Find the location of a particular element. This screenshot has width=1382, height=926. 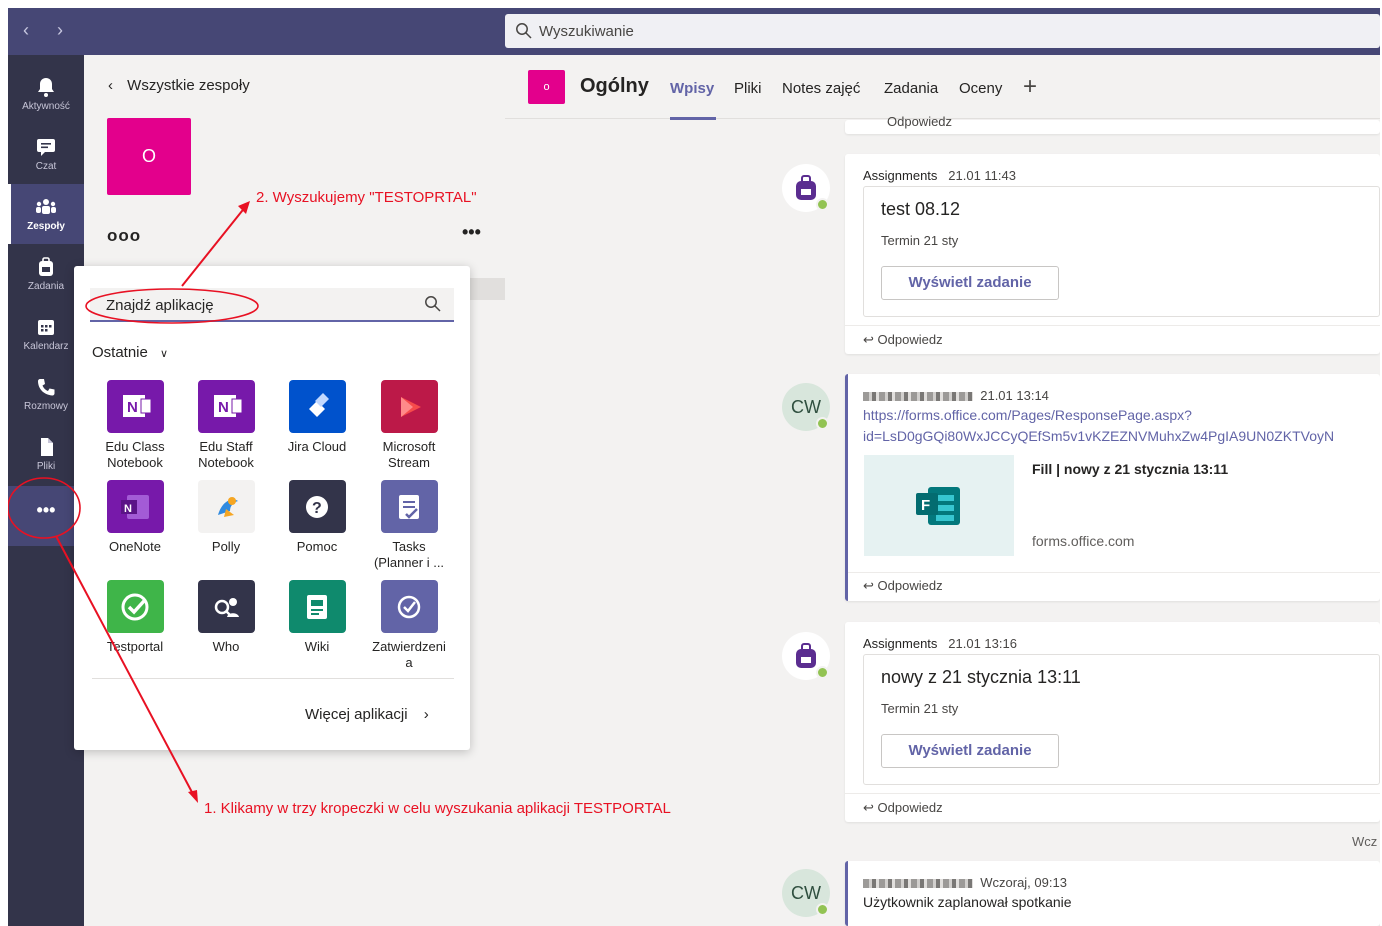

annotation-overlay is located at coordinates (133, 502).